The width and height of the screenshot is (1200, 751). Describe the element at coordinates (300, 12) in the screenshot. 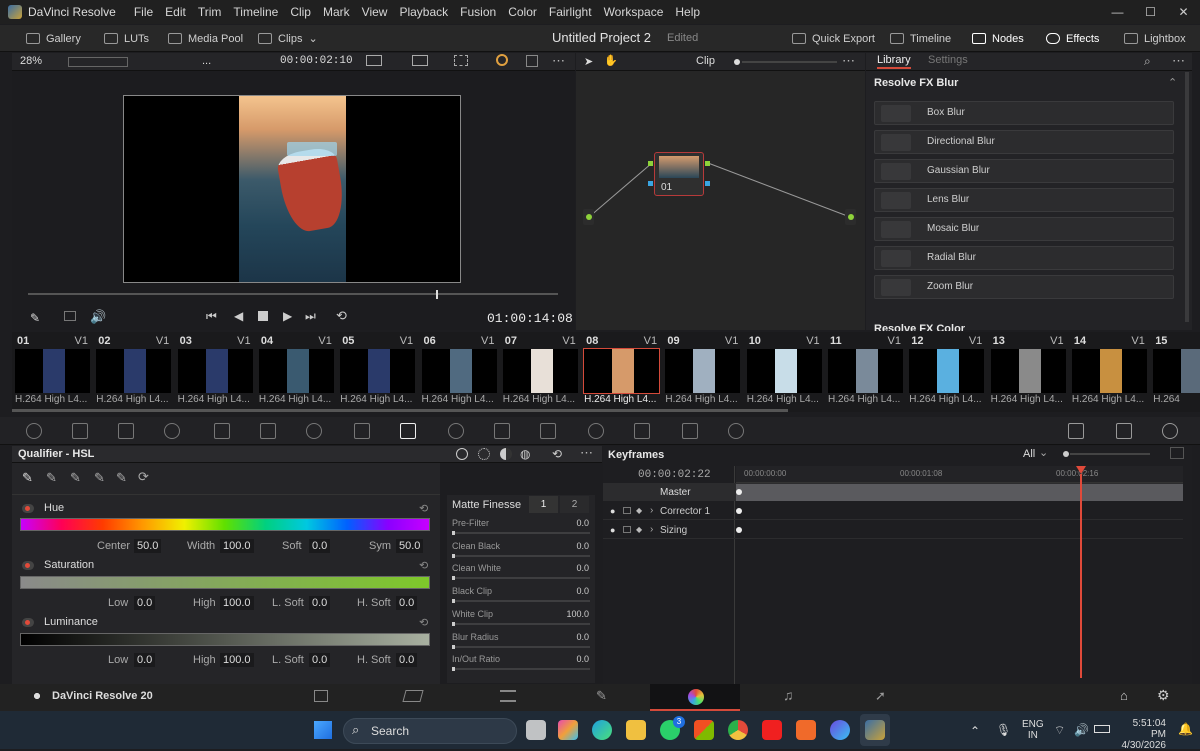

I see `menu-clip: Clip` at that location.